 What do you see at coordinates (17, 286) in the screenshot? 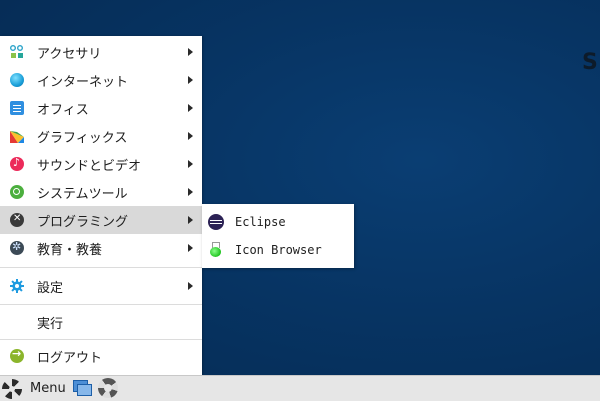
I see `settings-gear-icon` at bounding box center [17, 286].